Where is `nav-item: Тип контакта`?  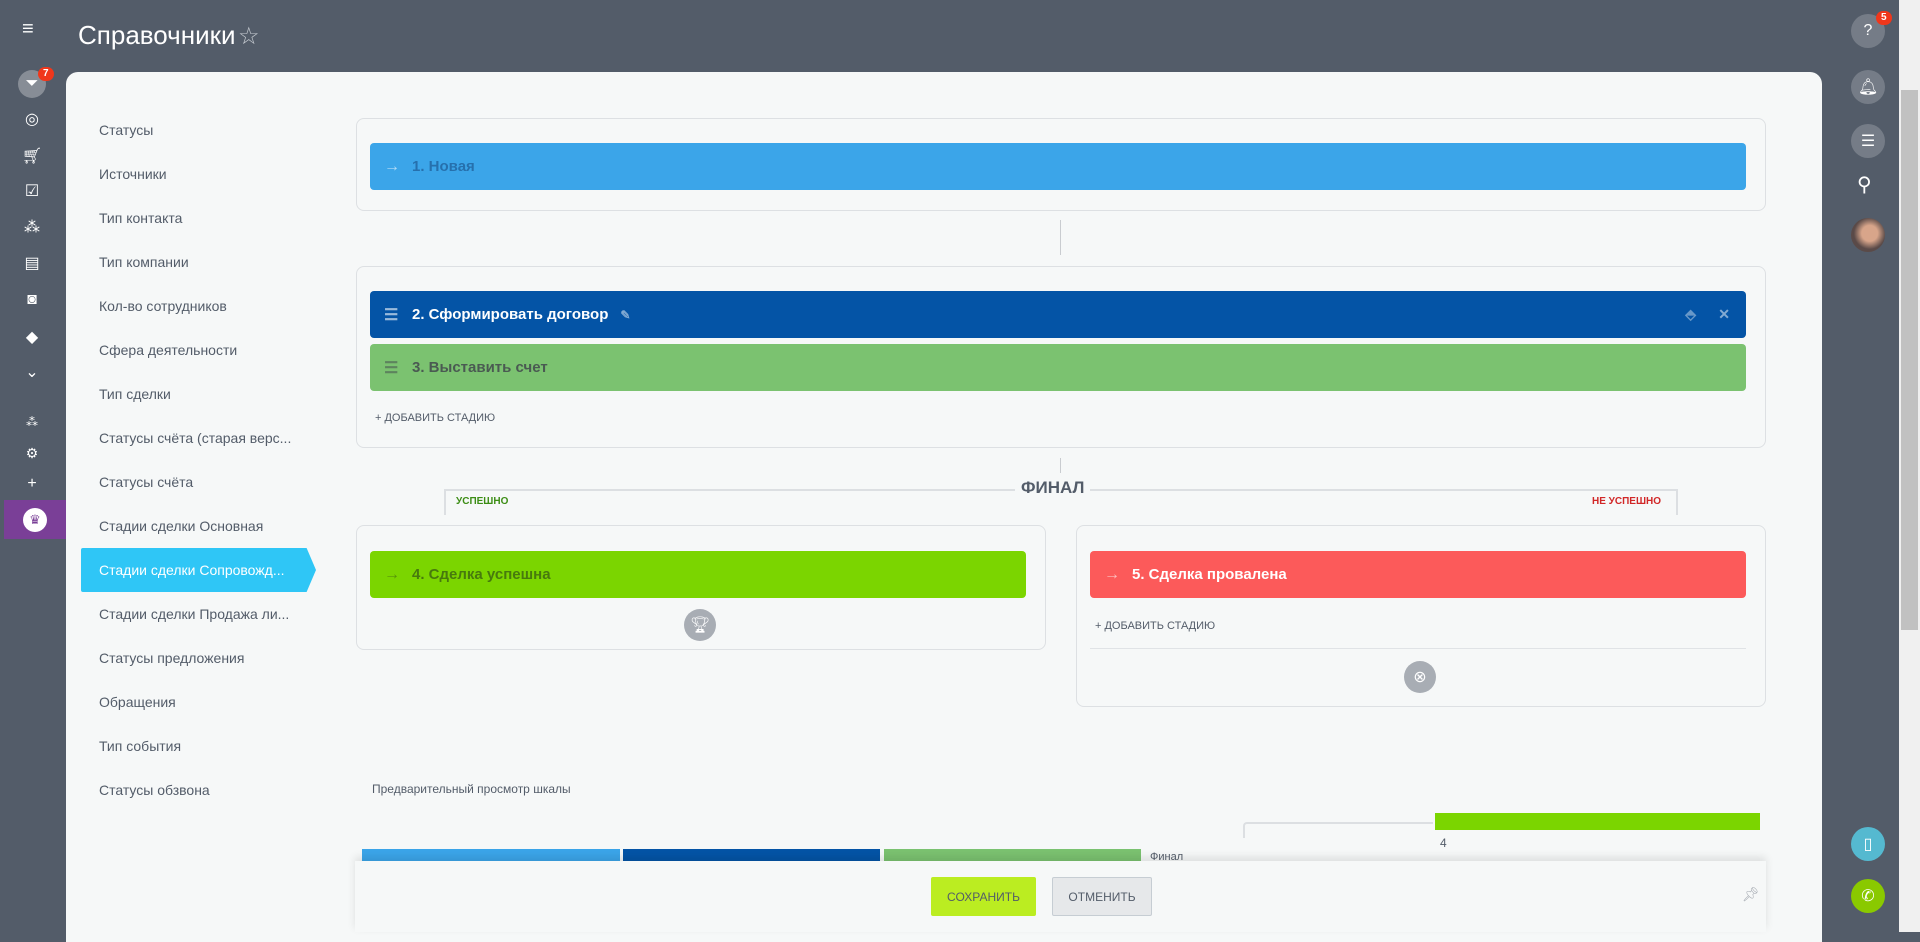 nav-item: Тип контакта is located at coordinates (214, 218).